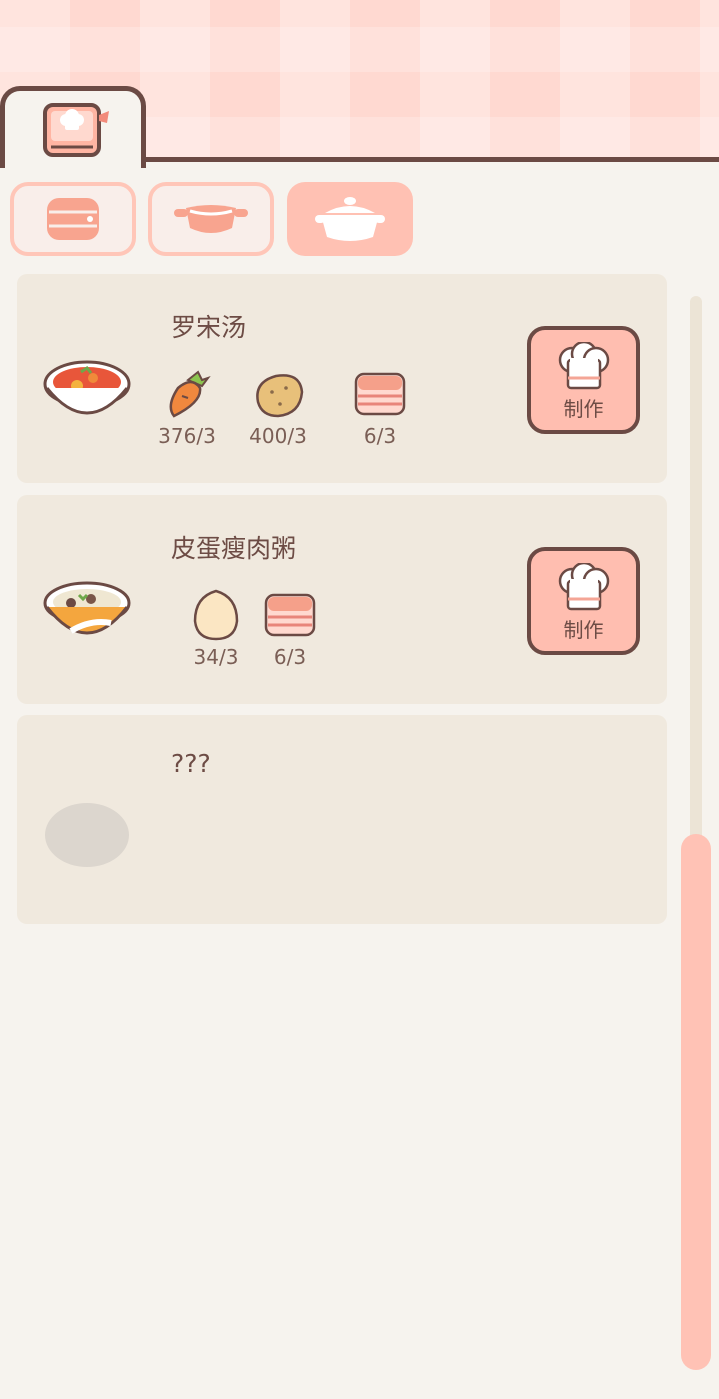  I want to click on ingredient-count: 34/3, so click(216, 657).